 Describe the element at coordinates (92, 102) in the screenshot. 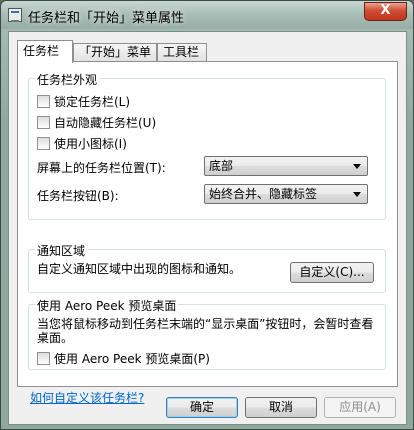

I see `lock-taskbar-label: 锁定任务栏(L)` at that location.